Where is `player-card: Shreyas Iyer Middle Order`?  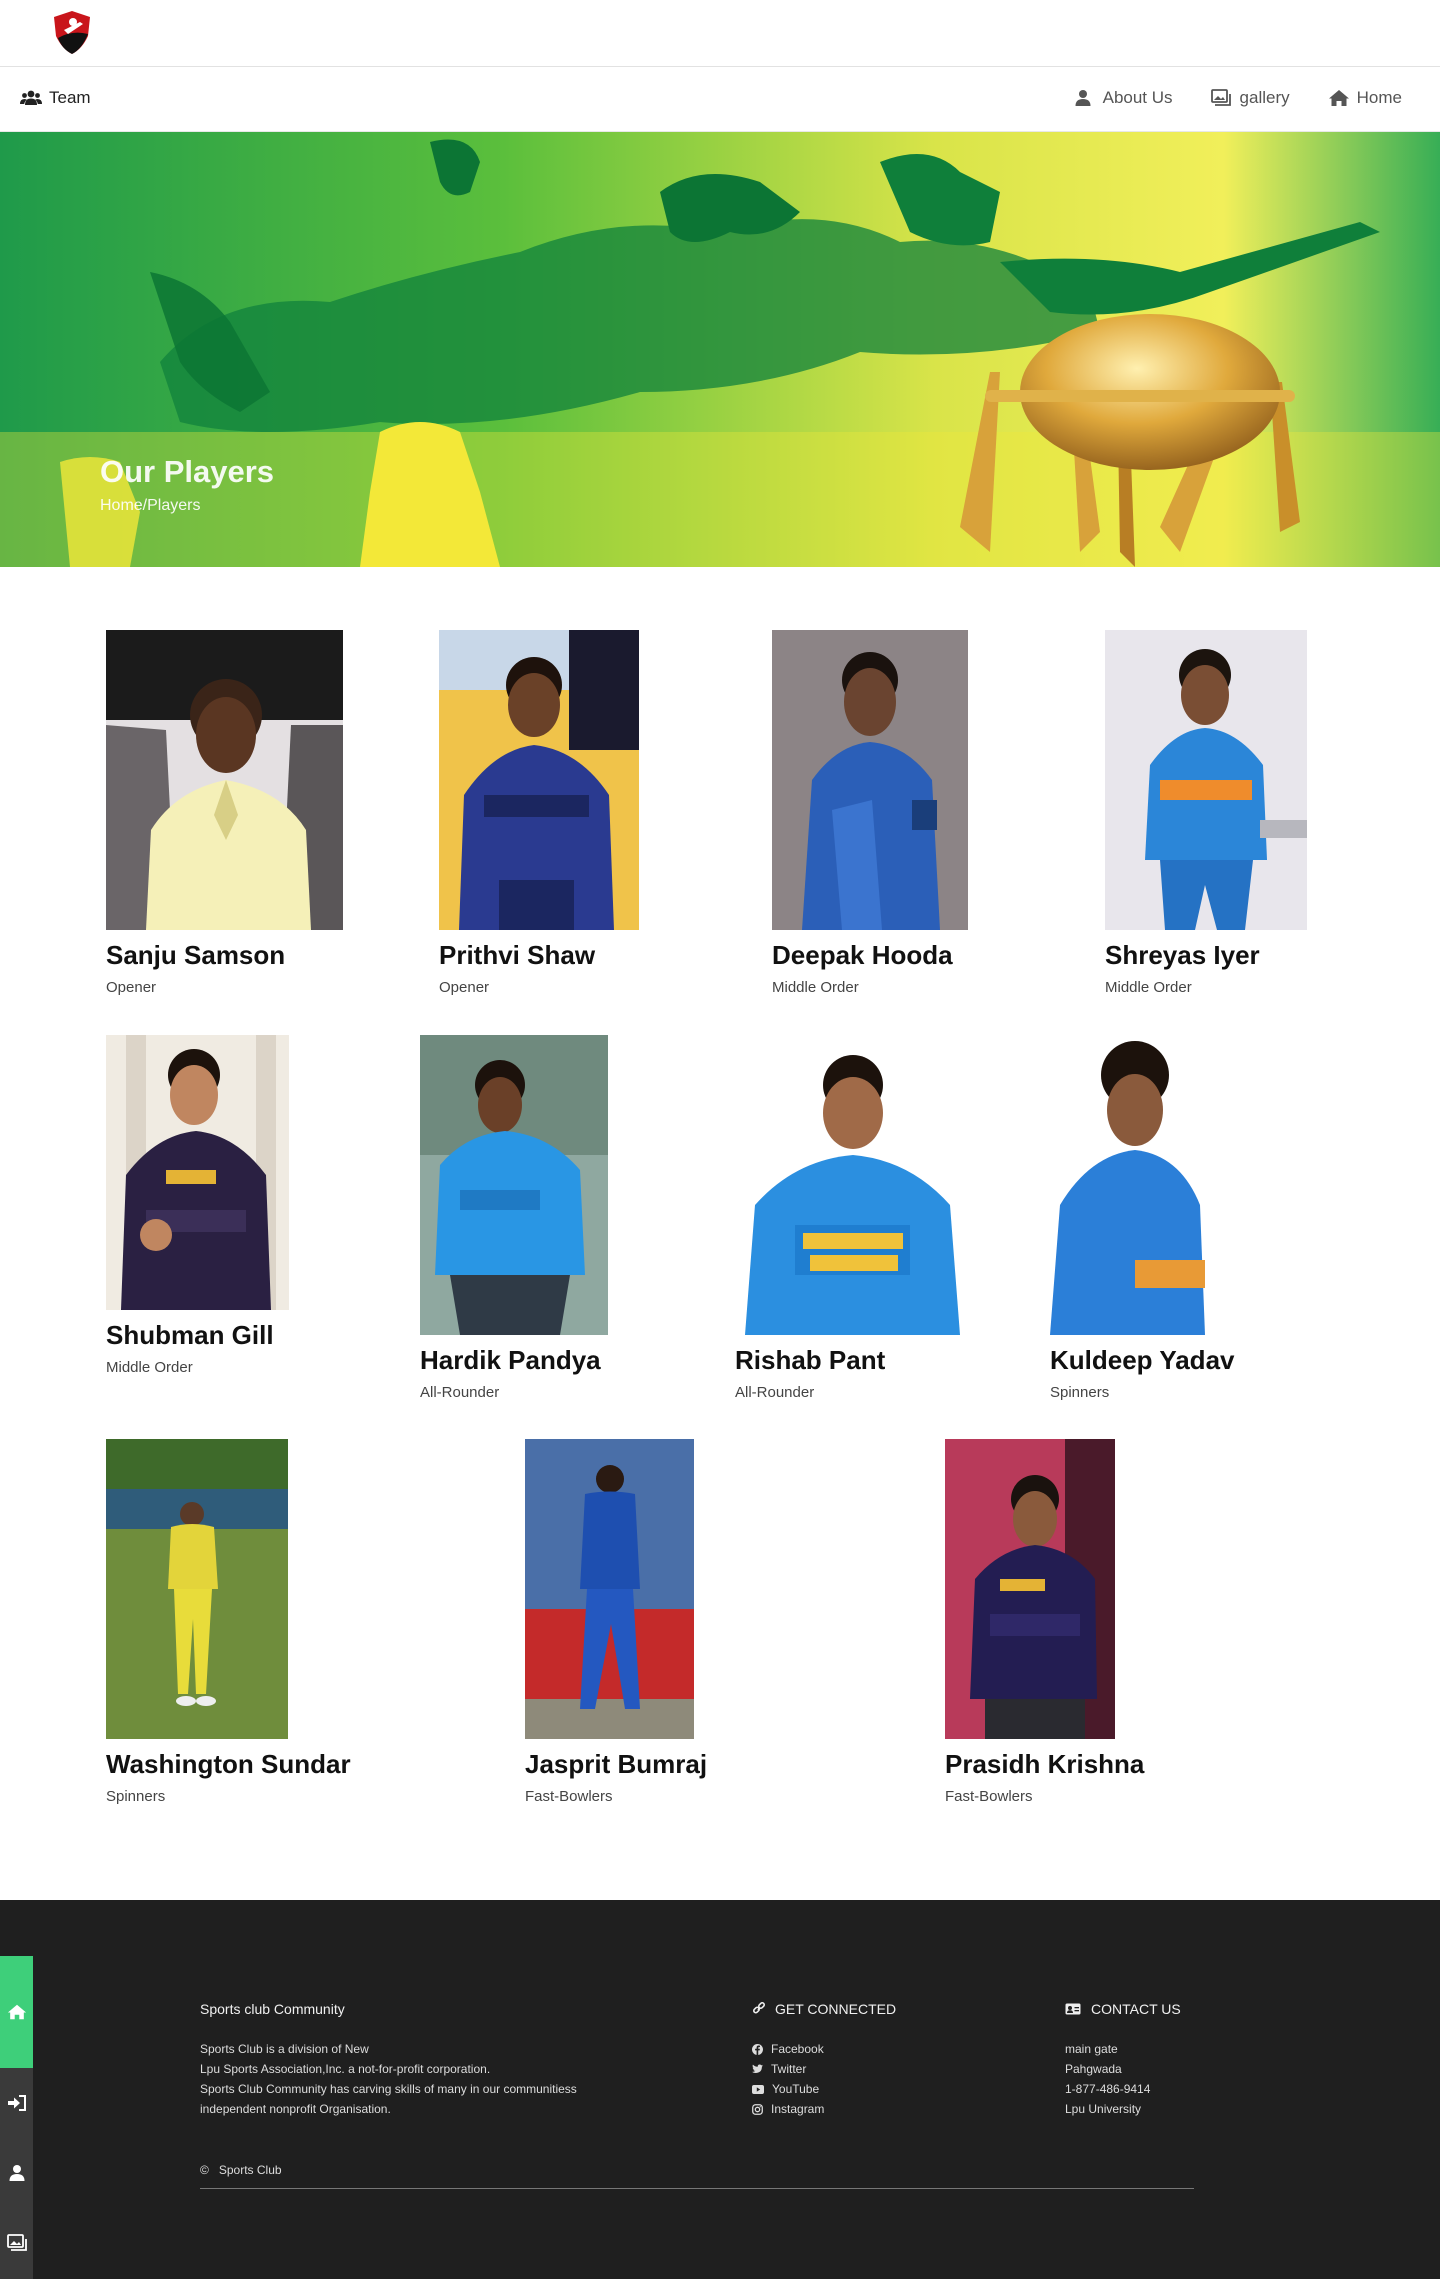 player-card: Shreyas Iyer Middle Order is located at coordinates (1206, 813).